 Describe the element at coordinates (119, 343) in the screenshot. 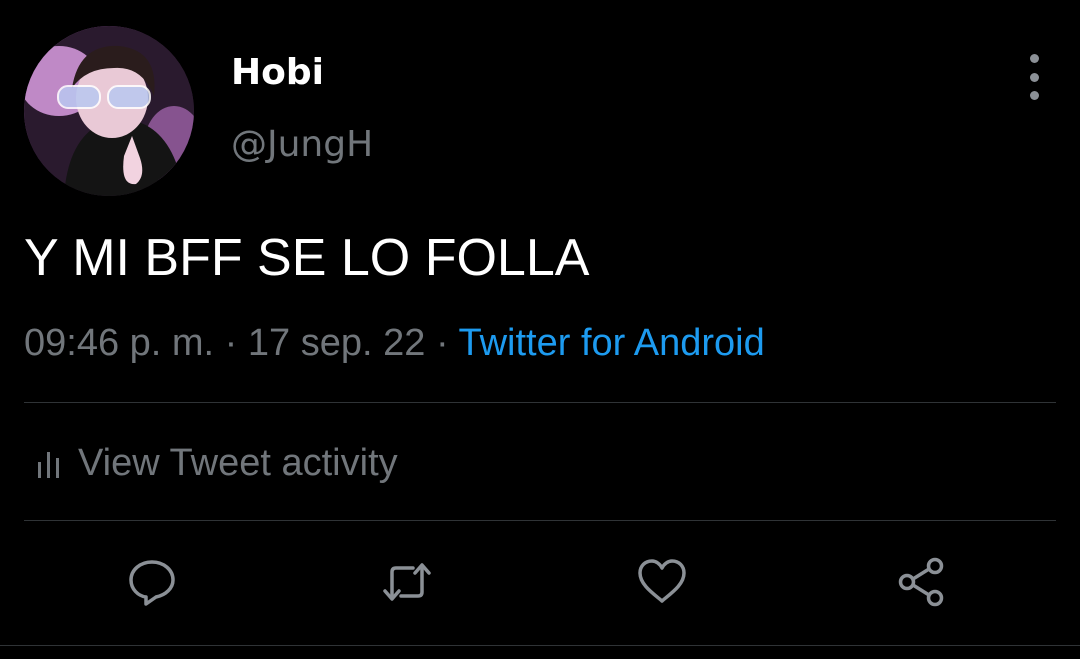

I see `tweet-time: 09:46 p. m.` at that location.